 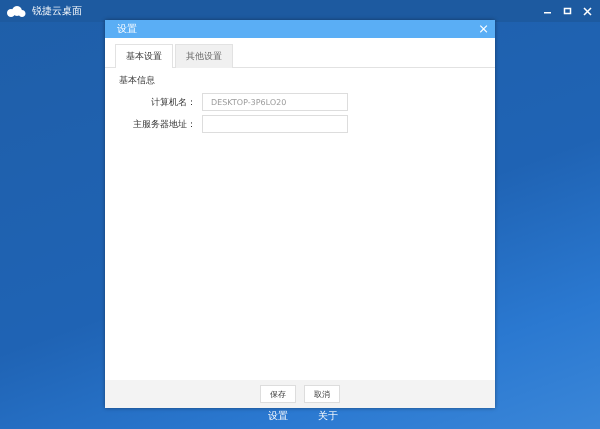 What do you see at coordinates (275, 102) in the screenshot?
I see `input-field: DESKTOP-3P6LO20` at bounding box center [275, 102].